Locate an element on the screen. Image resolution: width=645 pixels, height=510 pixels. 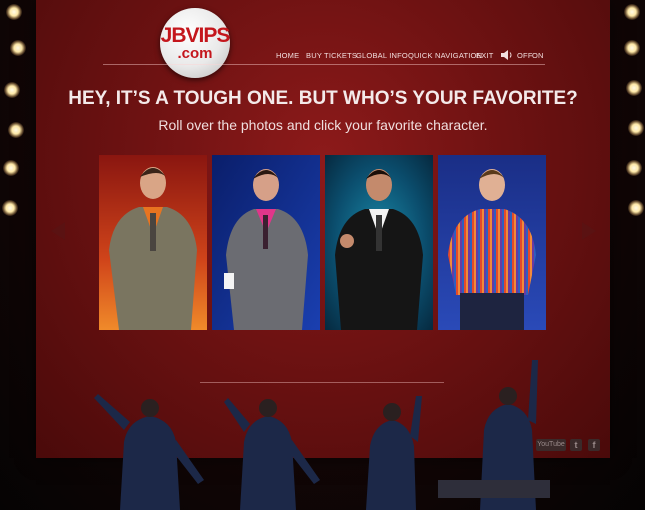
logo-text-domain: .com is located at coordinates (195, 53).